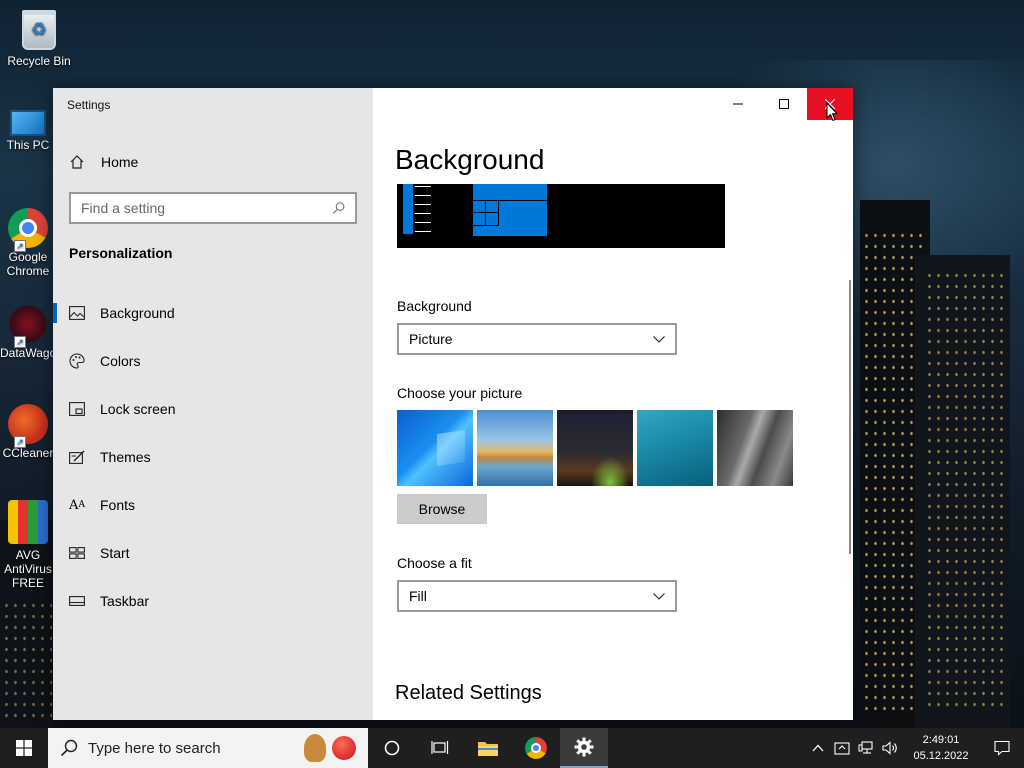 Image resolution: width=1024 pixels, height=768 pixels. I want to click on taskbar: Type here to search 2:49:01 05.12.2022, so click(512, 748).